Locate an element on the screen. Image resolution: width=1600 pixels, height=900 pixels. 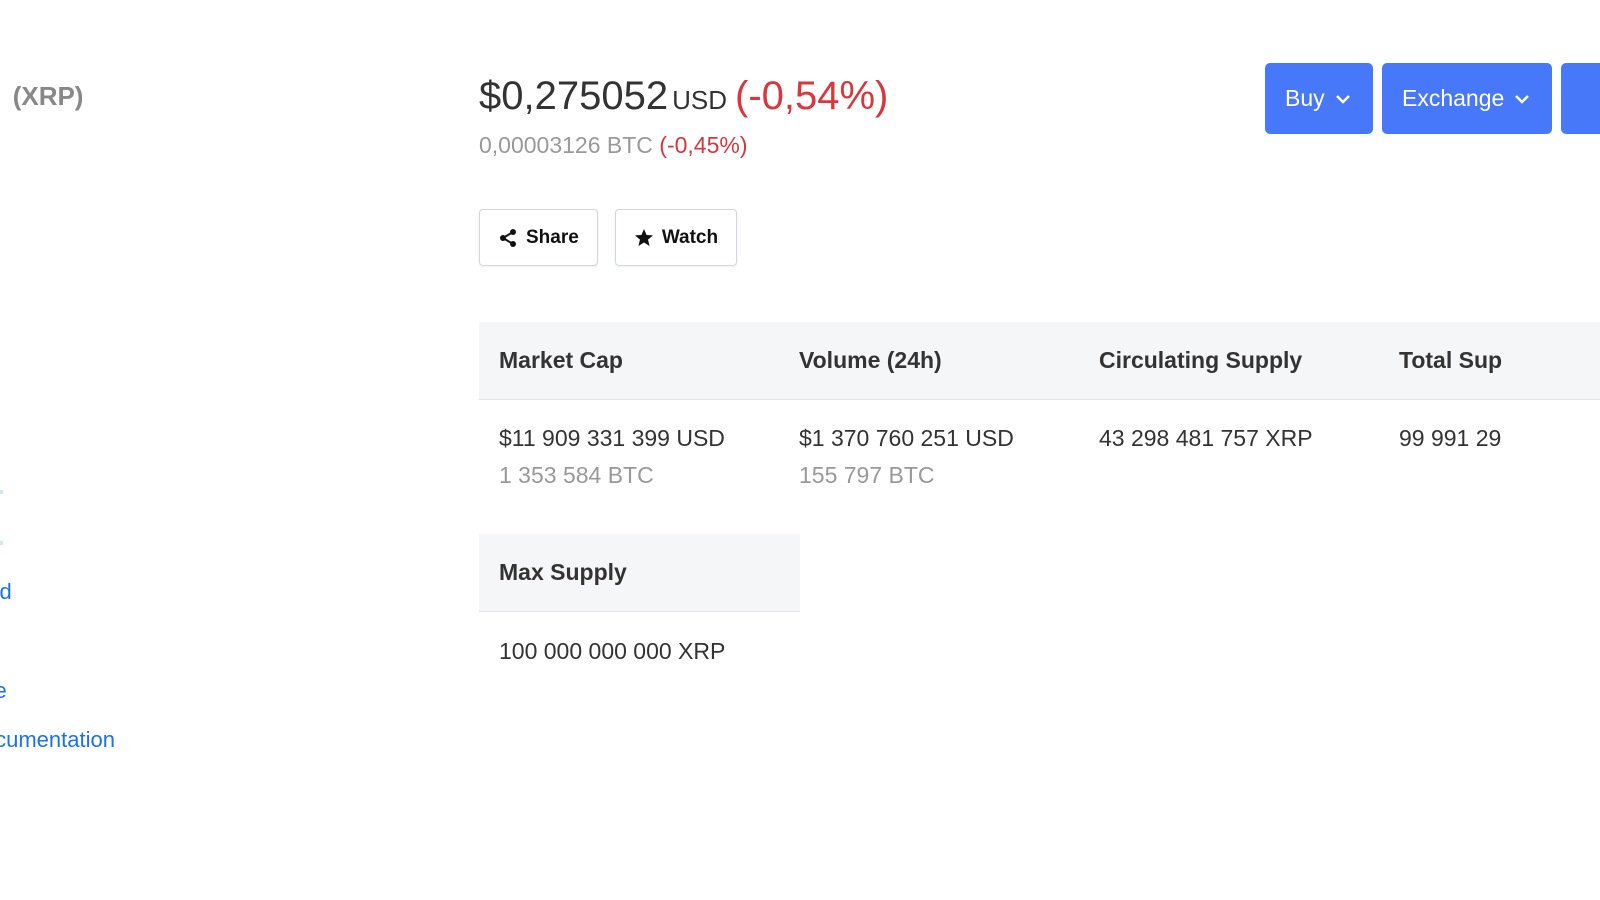
action-buttons: Share Watch is located at coordinates (608, 237).